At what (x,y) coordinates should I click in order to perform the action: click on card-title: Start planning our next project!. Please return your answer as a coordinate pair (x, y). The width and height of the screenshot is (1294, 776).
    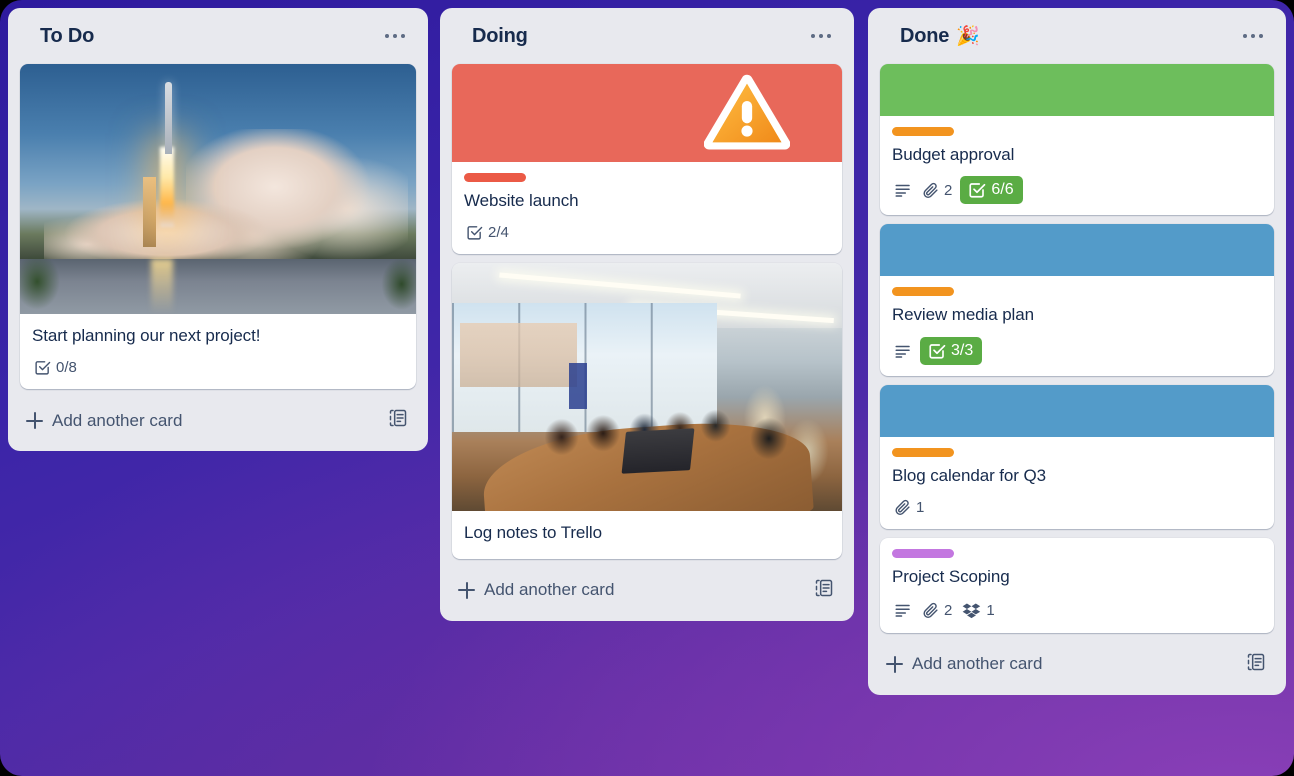
    Looking at the image, I should click on (146, 335).